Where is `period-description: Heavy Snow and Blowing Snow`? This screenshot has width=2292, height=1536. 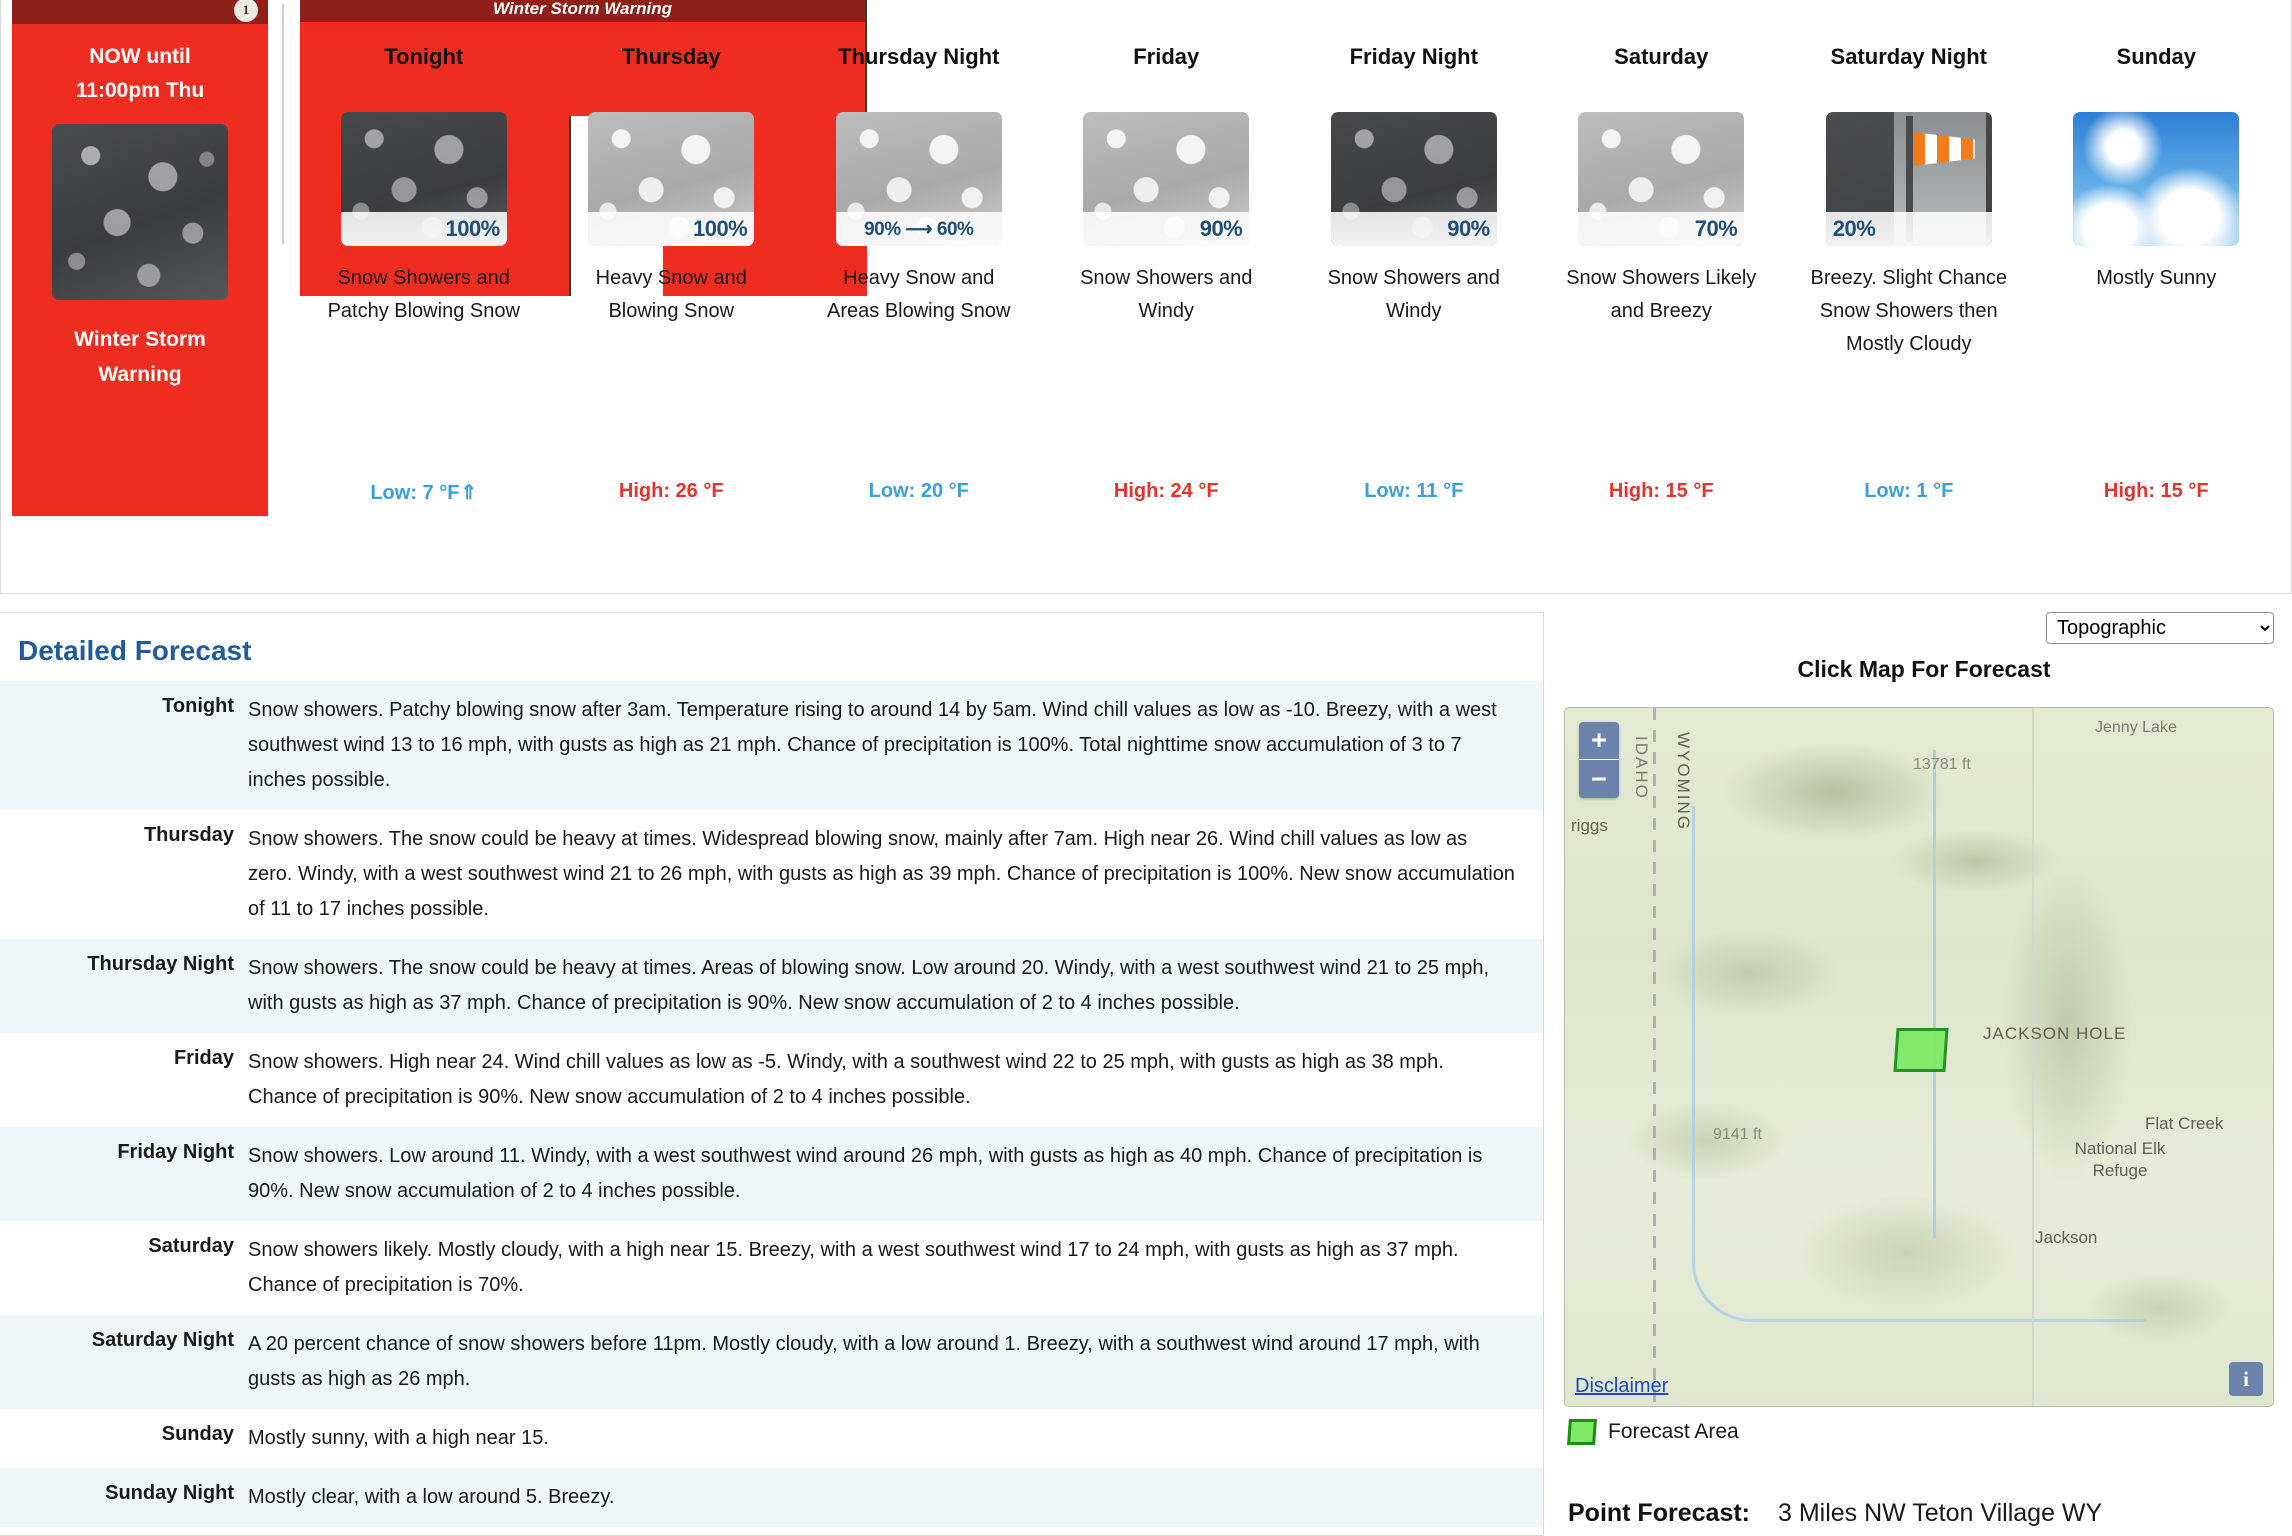 period-description: Heavy Snow and Blowing Snow is located at coordinates (671, 294).